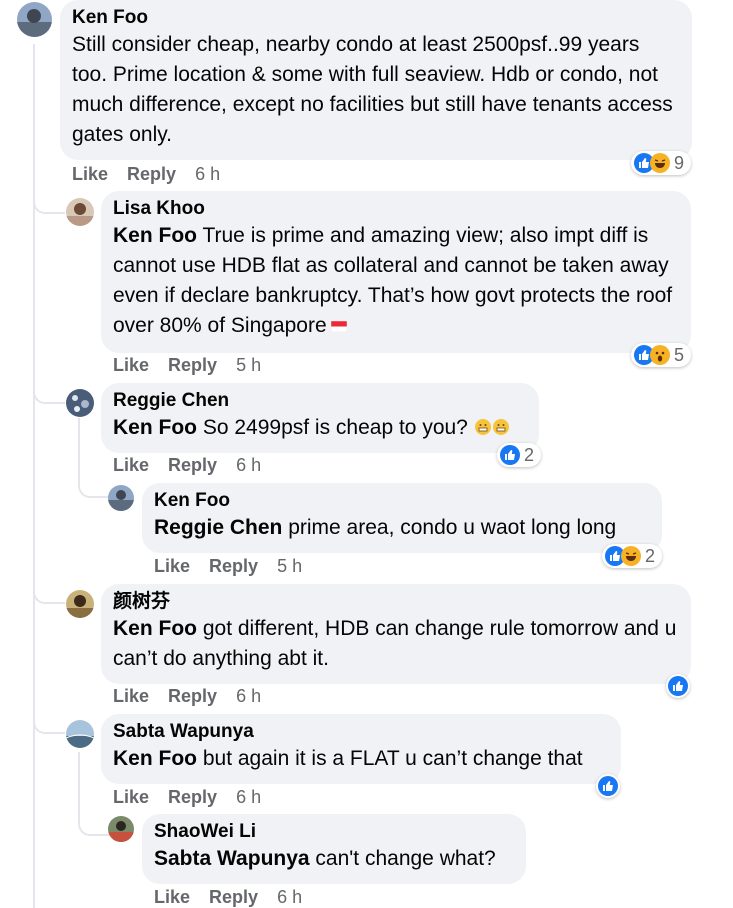 The width and height of the screenshot is (733, 908). What do you see at coordinates (679, 354) in the screenshot?
I see `reaction-count: 5` at bounding box center [679, 354].